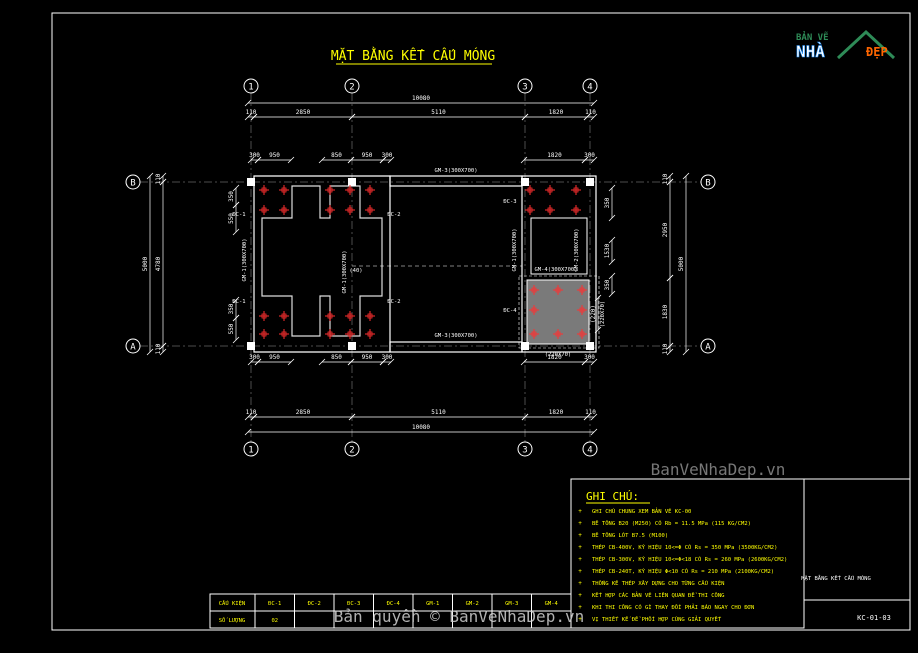 This screenshot has width=918, height=653. What do you see at coordinates (665, 311) in the screenshot?
I see `dim-text: 1830` at bounding box center [665, 311].